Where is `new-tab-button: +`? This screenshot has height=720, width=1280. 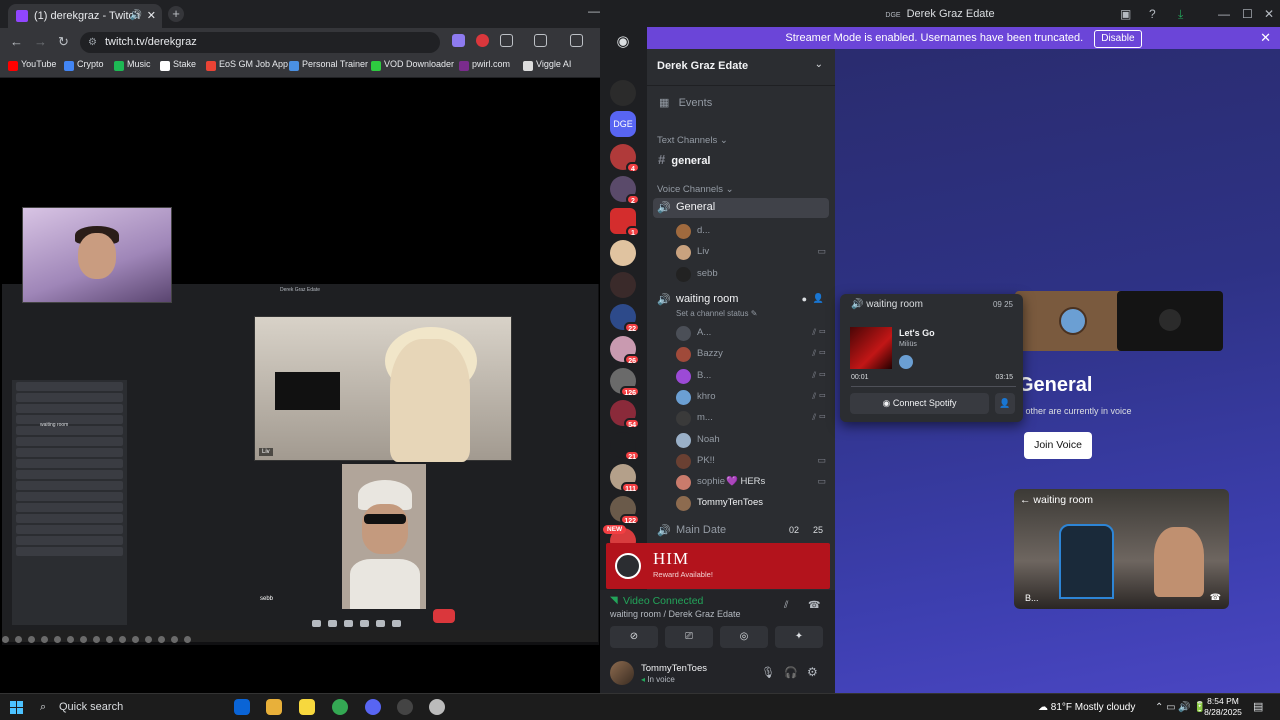
new-tab-button: + is located at coordinates (176, 14).